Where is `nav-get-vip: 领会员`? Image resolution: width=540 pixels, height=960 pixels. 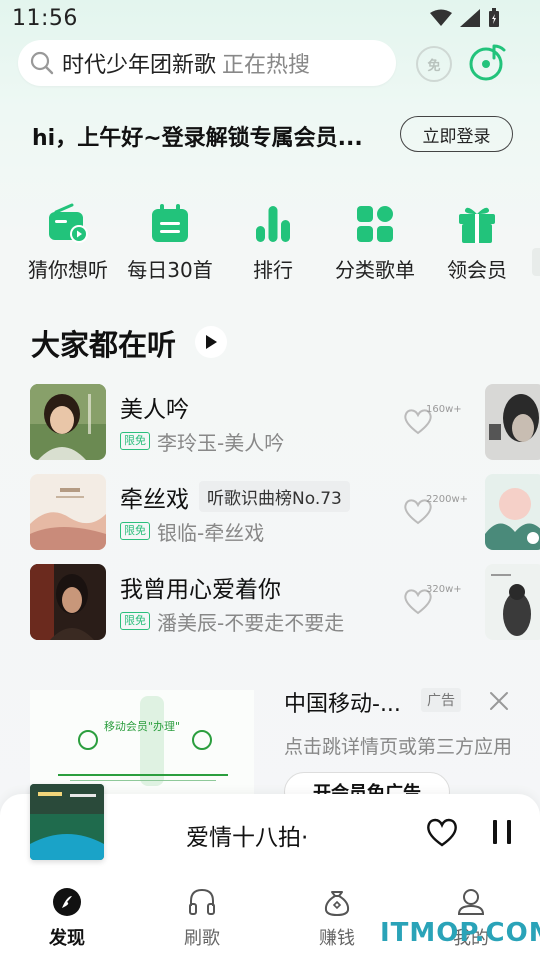
nav-get-vip: 领会员 is located at coordinates (477, 242).